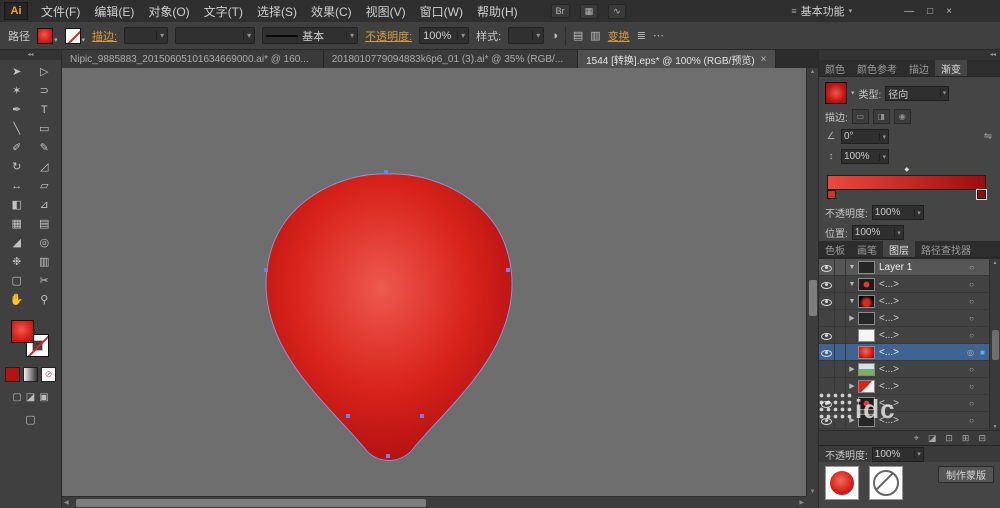 Image resolution: width=1000 pixels, height=508 pixels. Describe the element at coordinates (886, 483) in the screenshot. I see `mask-thumbnail` at that location.